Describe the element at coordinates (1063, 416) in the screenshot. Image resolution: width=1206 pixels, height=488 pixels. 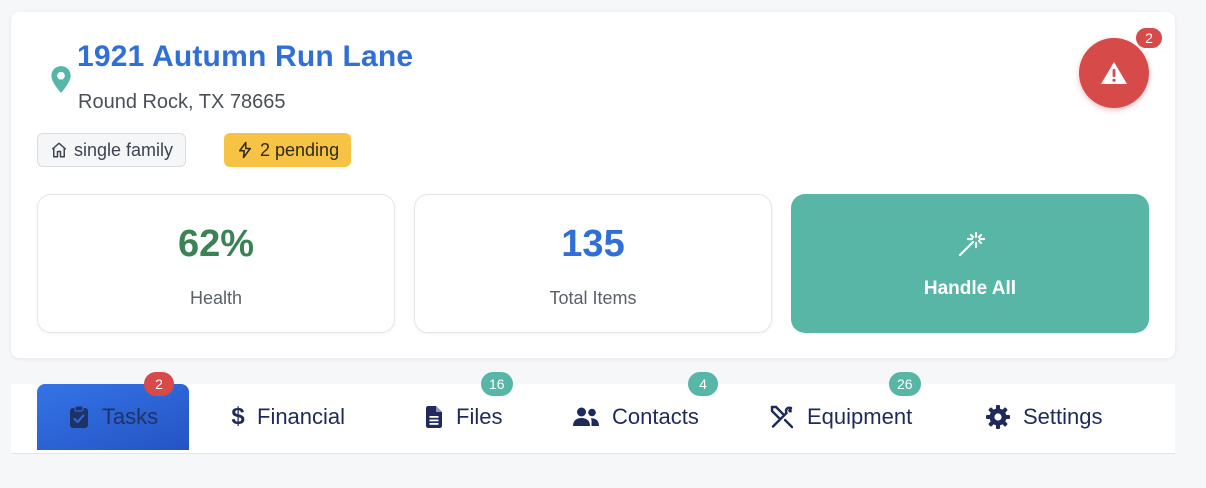
I see `tab-settings-label: Settings` at that location.